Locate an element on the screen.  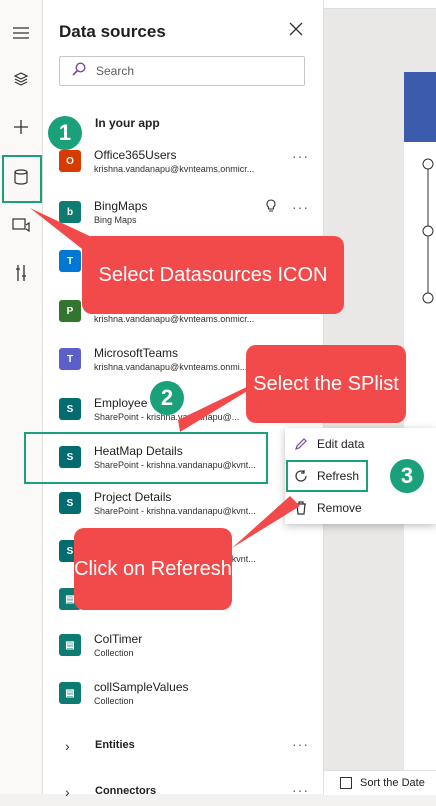
callout-select-splist: Select the SPlist is located at coordinates (326, 384).